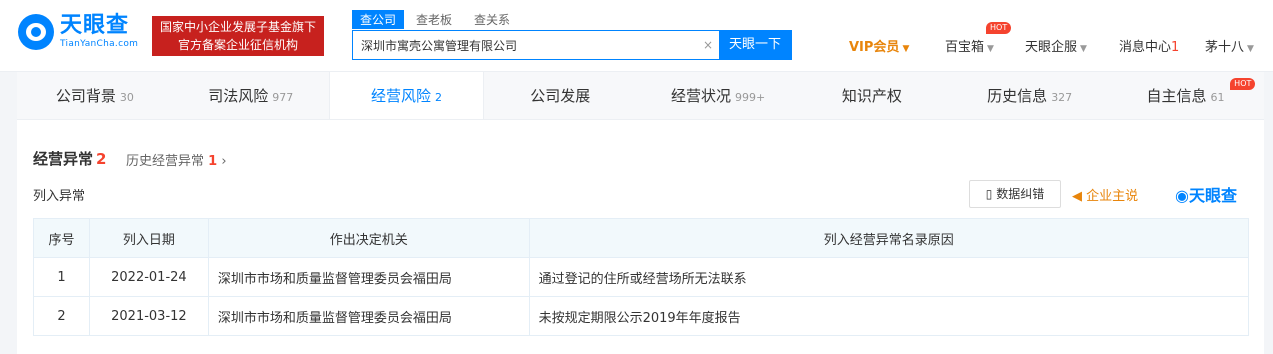 This screenshot has width=1273, height=354. Describe the element at coordinates (176, 159) in the screenshot. I see `history-abnormal-link: 历史经营异常 1 ›` at that location.